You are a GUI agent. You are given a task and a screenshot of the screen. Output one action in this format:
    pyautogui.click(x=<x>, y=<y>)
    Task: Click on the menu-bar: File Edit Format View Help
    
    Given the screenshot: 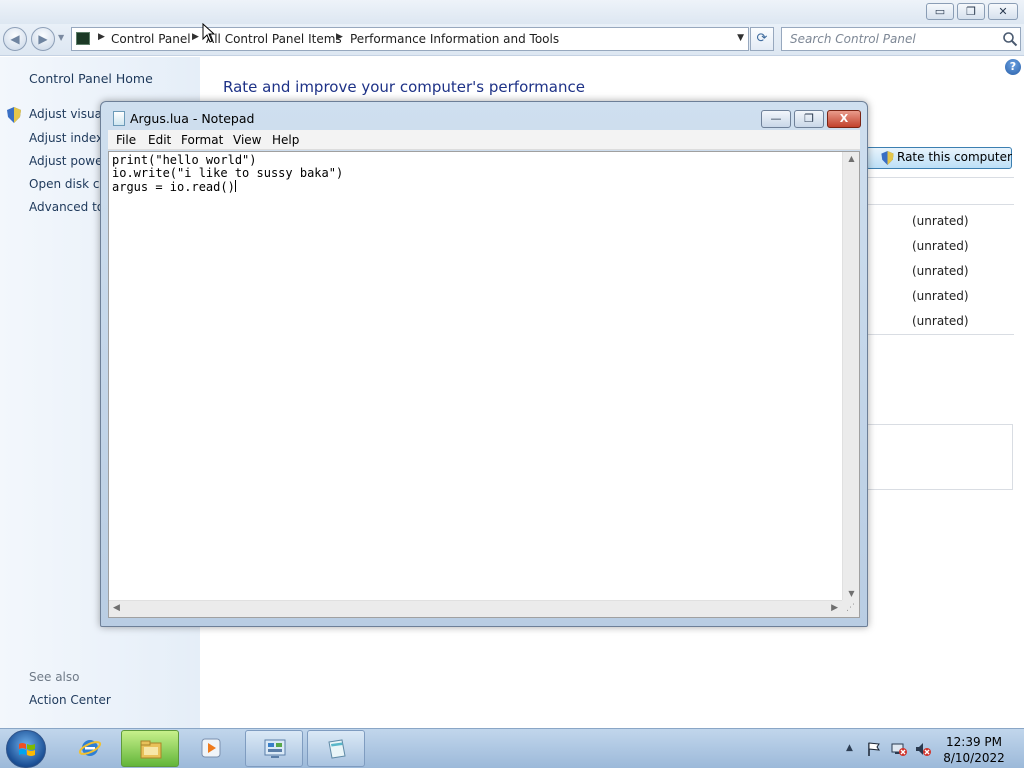 What is the action you would take?
    pyautogui.click(x=484, y=140)
    